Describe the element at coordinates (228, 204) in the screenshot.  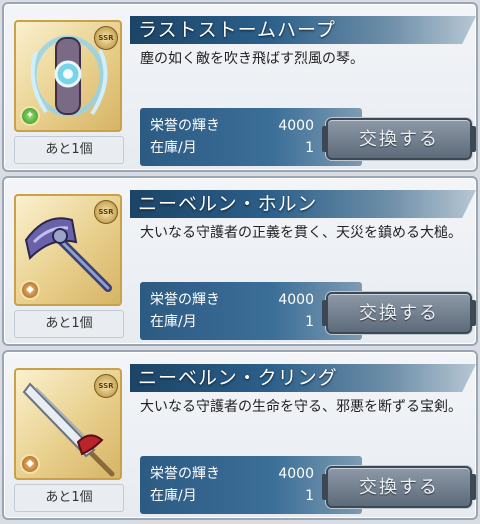
I see `item-name: ニーベルン・ホルン` at that location.